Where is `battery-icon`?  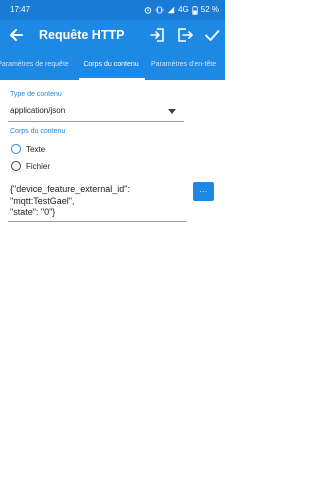
battery-icon is located at coordinates (195, 10).